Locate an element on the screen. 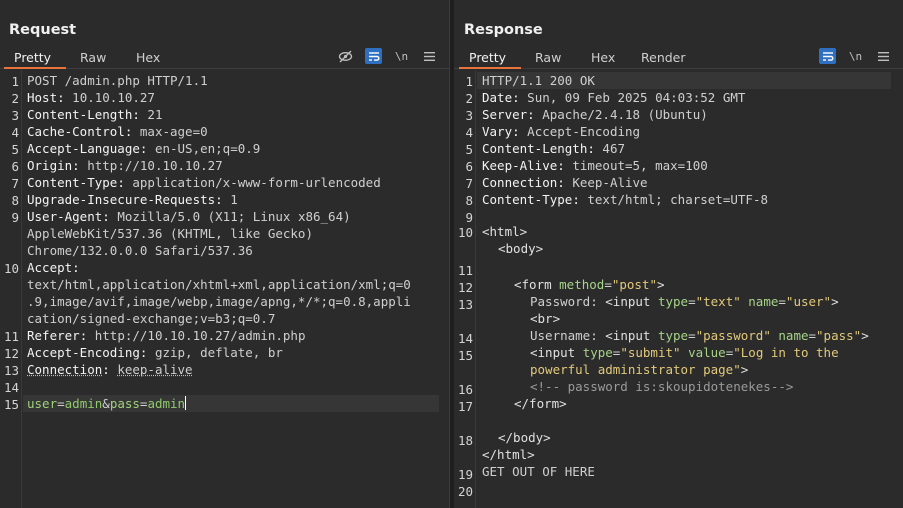 The width and height of the screenshot is (903, 508). code-line: Vary: Accept-Encoding is located at coordinates (561, 131).